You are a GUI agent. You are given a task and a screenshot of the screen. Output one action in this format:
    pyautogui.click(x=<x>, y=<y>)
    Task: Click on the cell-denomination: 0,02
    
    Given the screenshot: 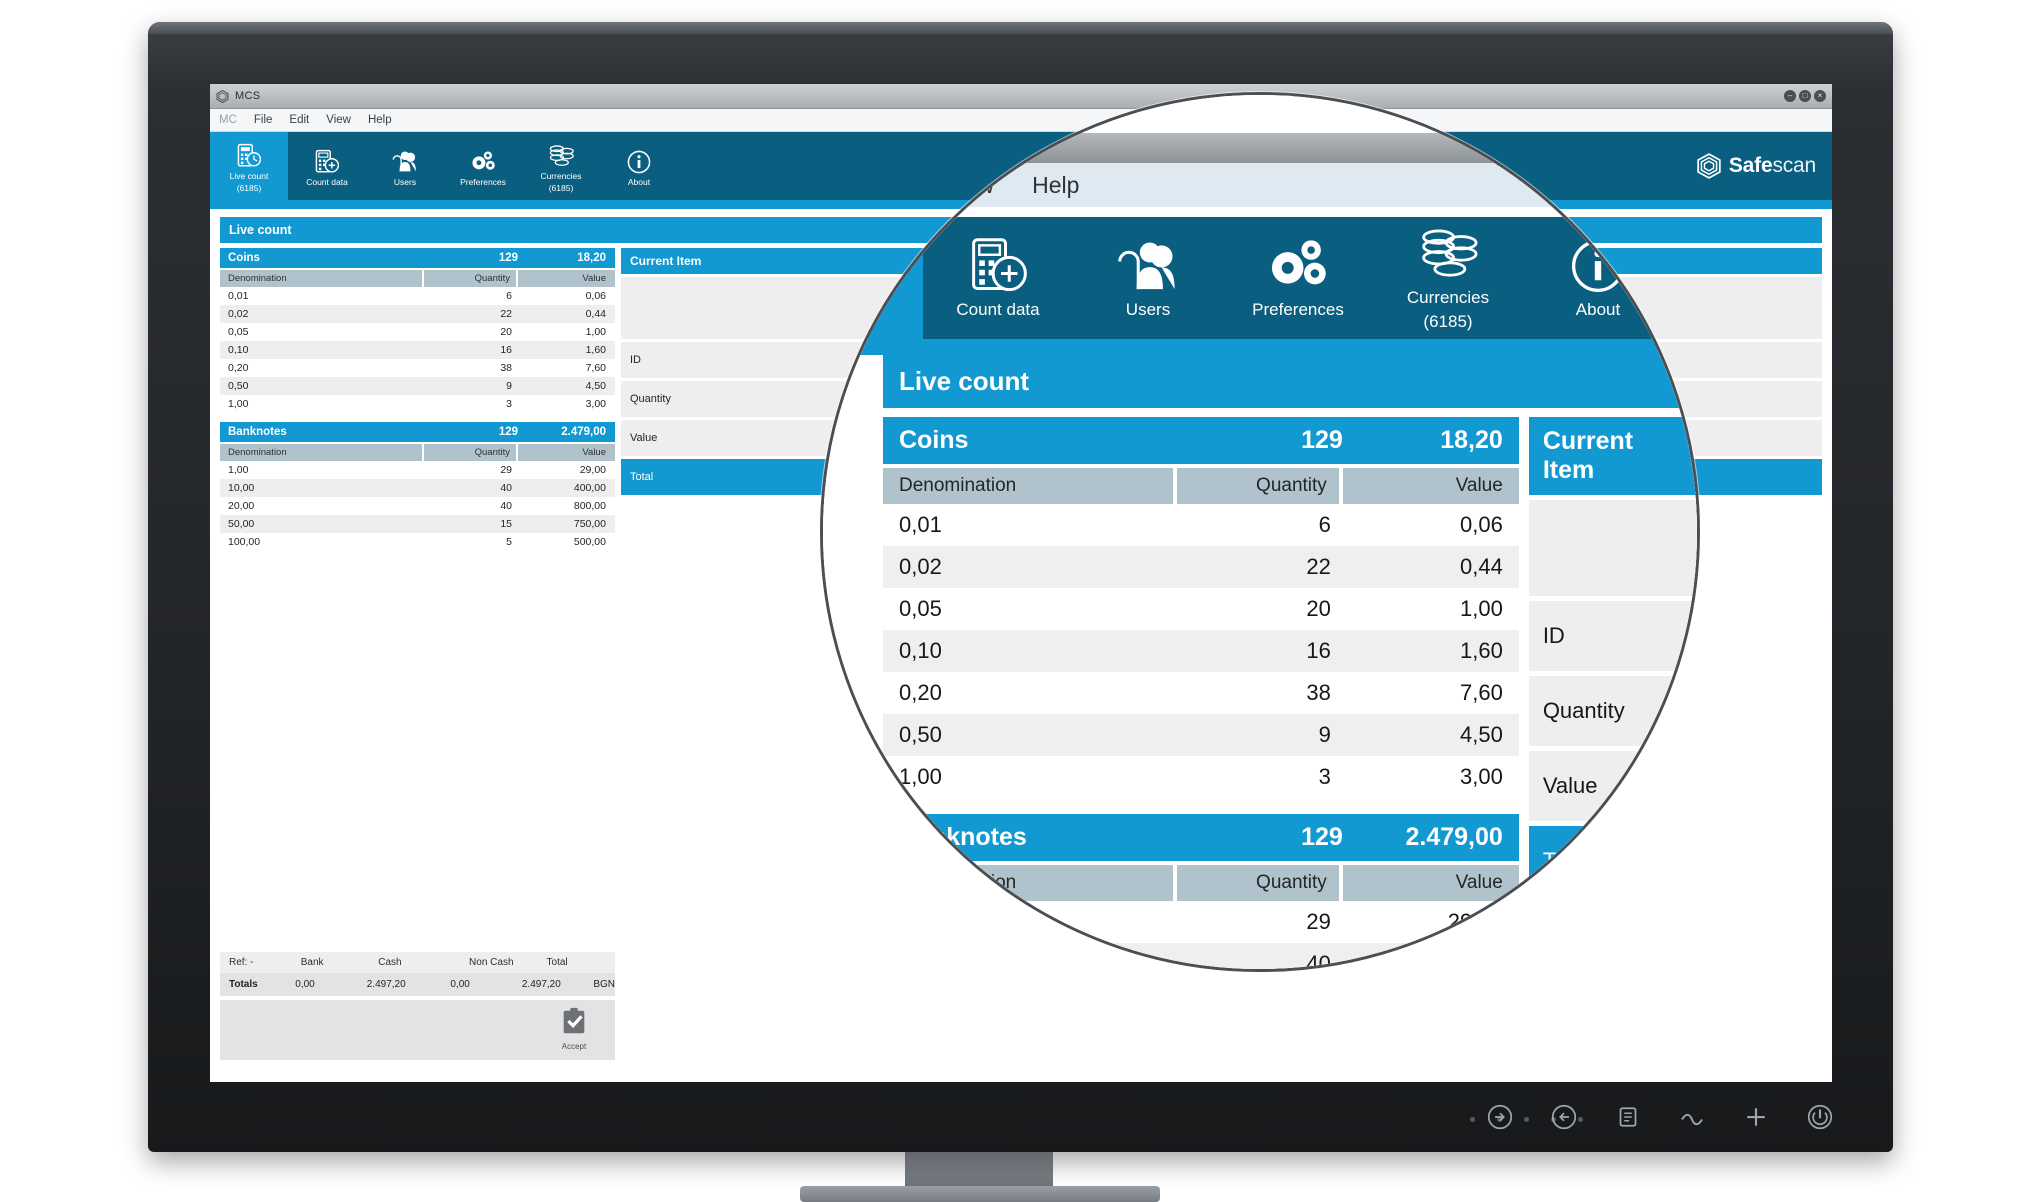 What is the action you would take?
    pyautogui.click(x=920, y=566)
    